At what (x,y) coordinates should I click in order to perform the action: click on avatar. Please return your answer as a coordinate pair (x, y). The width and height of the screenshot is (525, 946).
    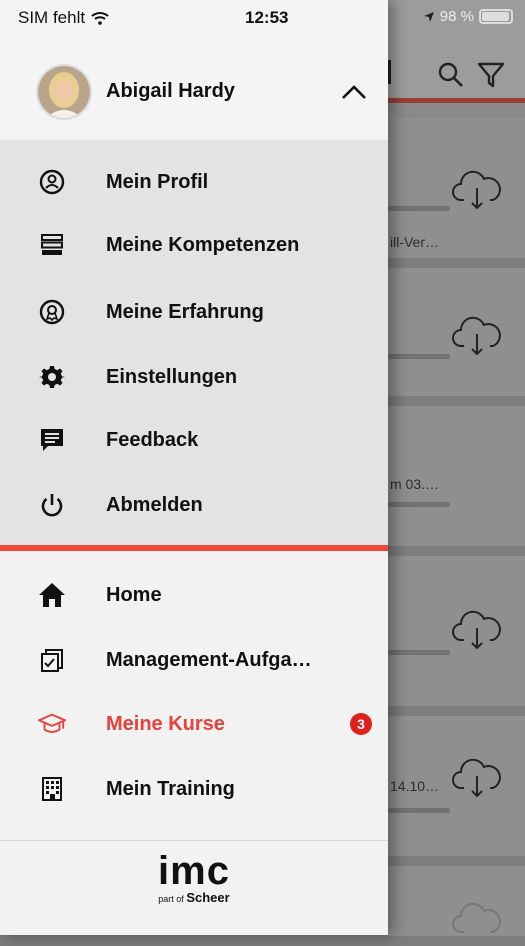
    Looking at the image, I should click on (64, 92).